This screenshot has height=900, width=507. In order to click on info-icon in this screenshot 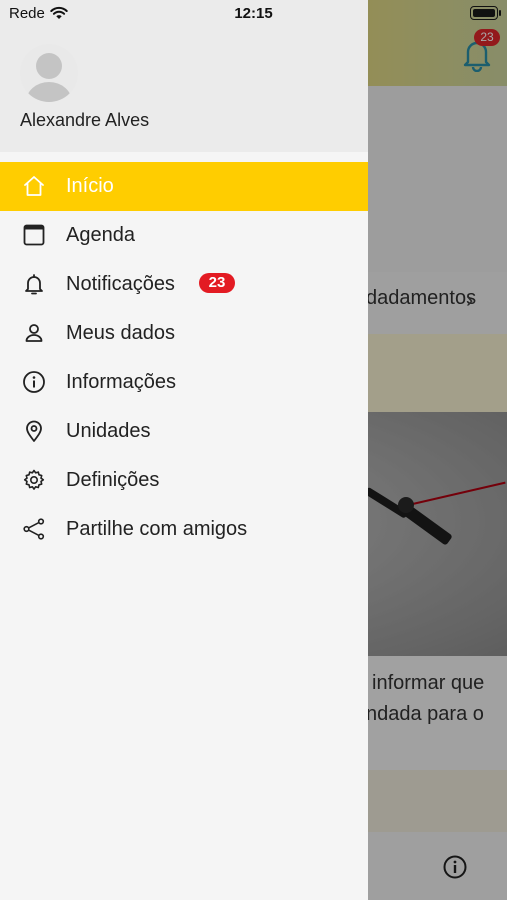, I will do `click(34, 382)`.